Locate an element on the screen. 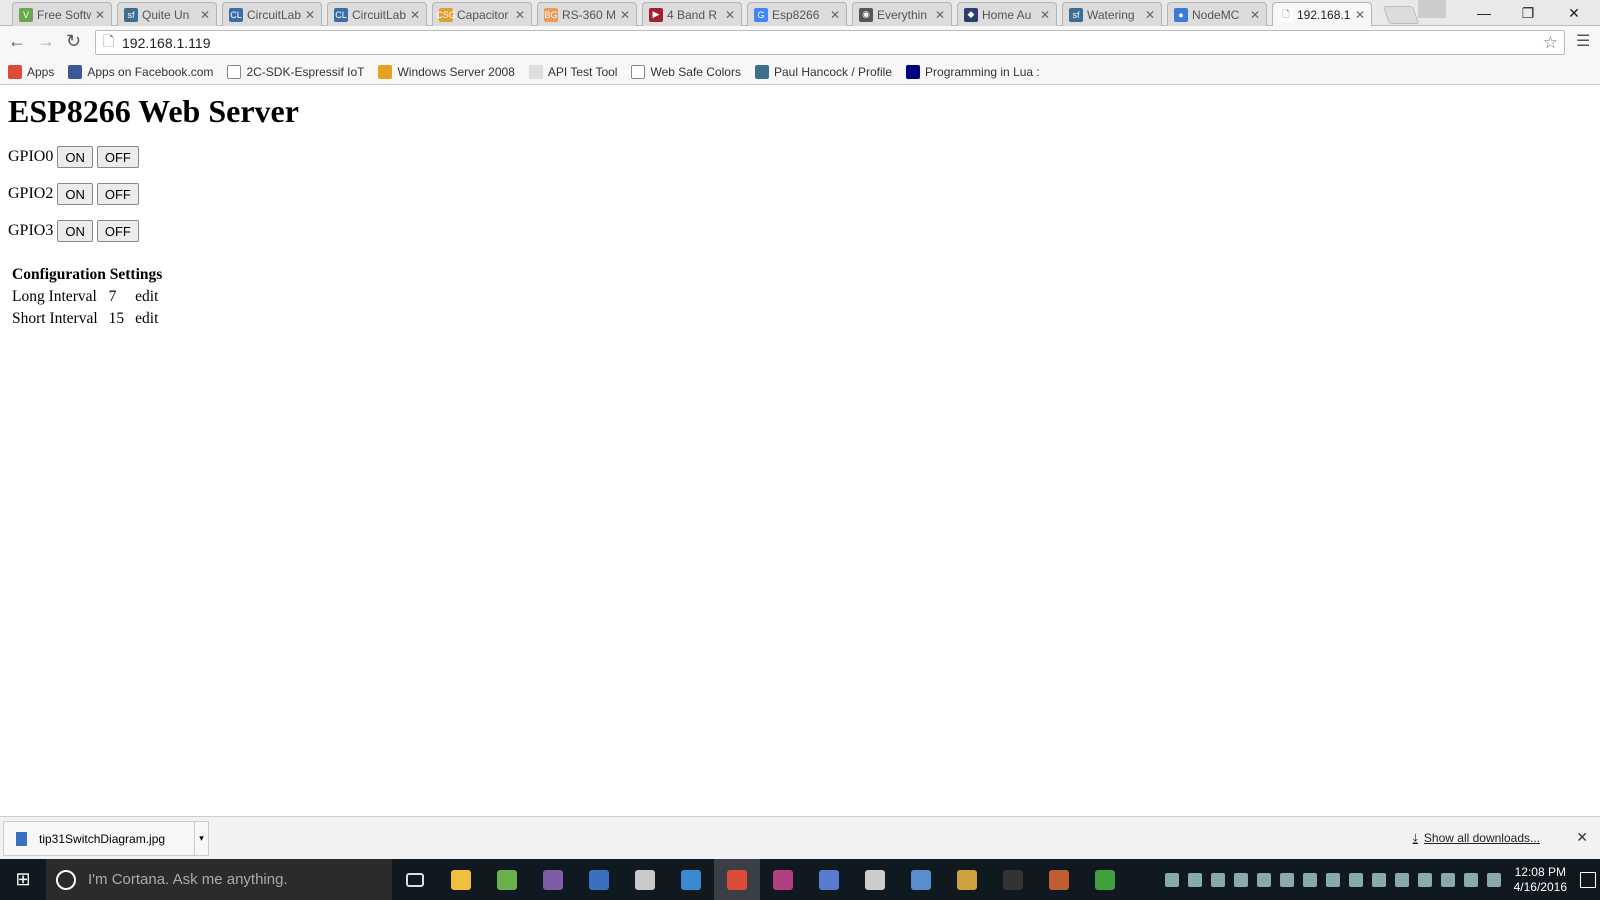 The width and height of the screenshot is (1600, 900). windows-start-icon: ⊞ is located at coordinates (23, 879).